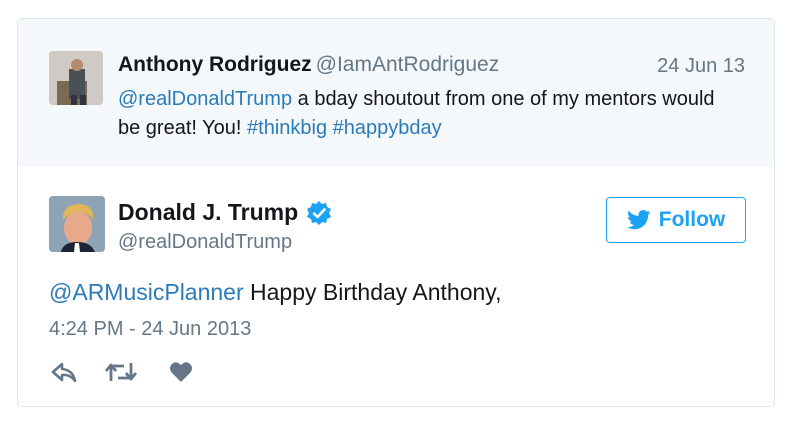 The image size is (799, 433). Describe the element at coordinates (638, 220) in the screenshot. I see `twitter-bird-icon` at that location.